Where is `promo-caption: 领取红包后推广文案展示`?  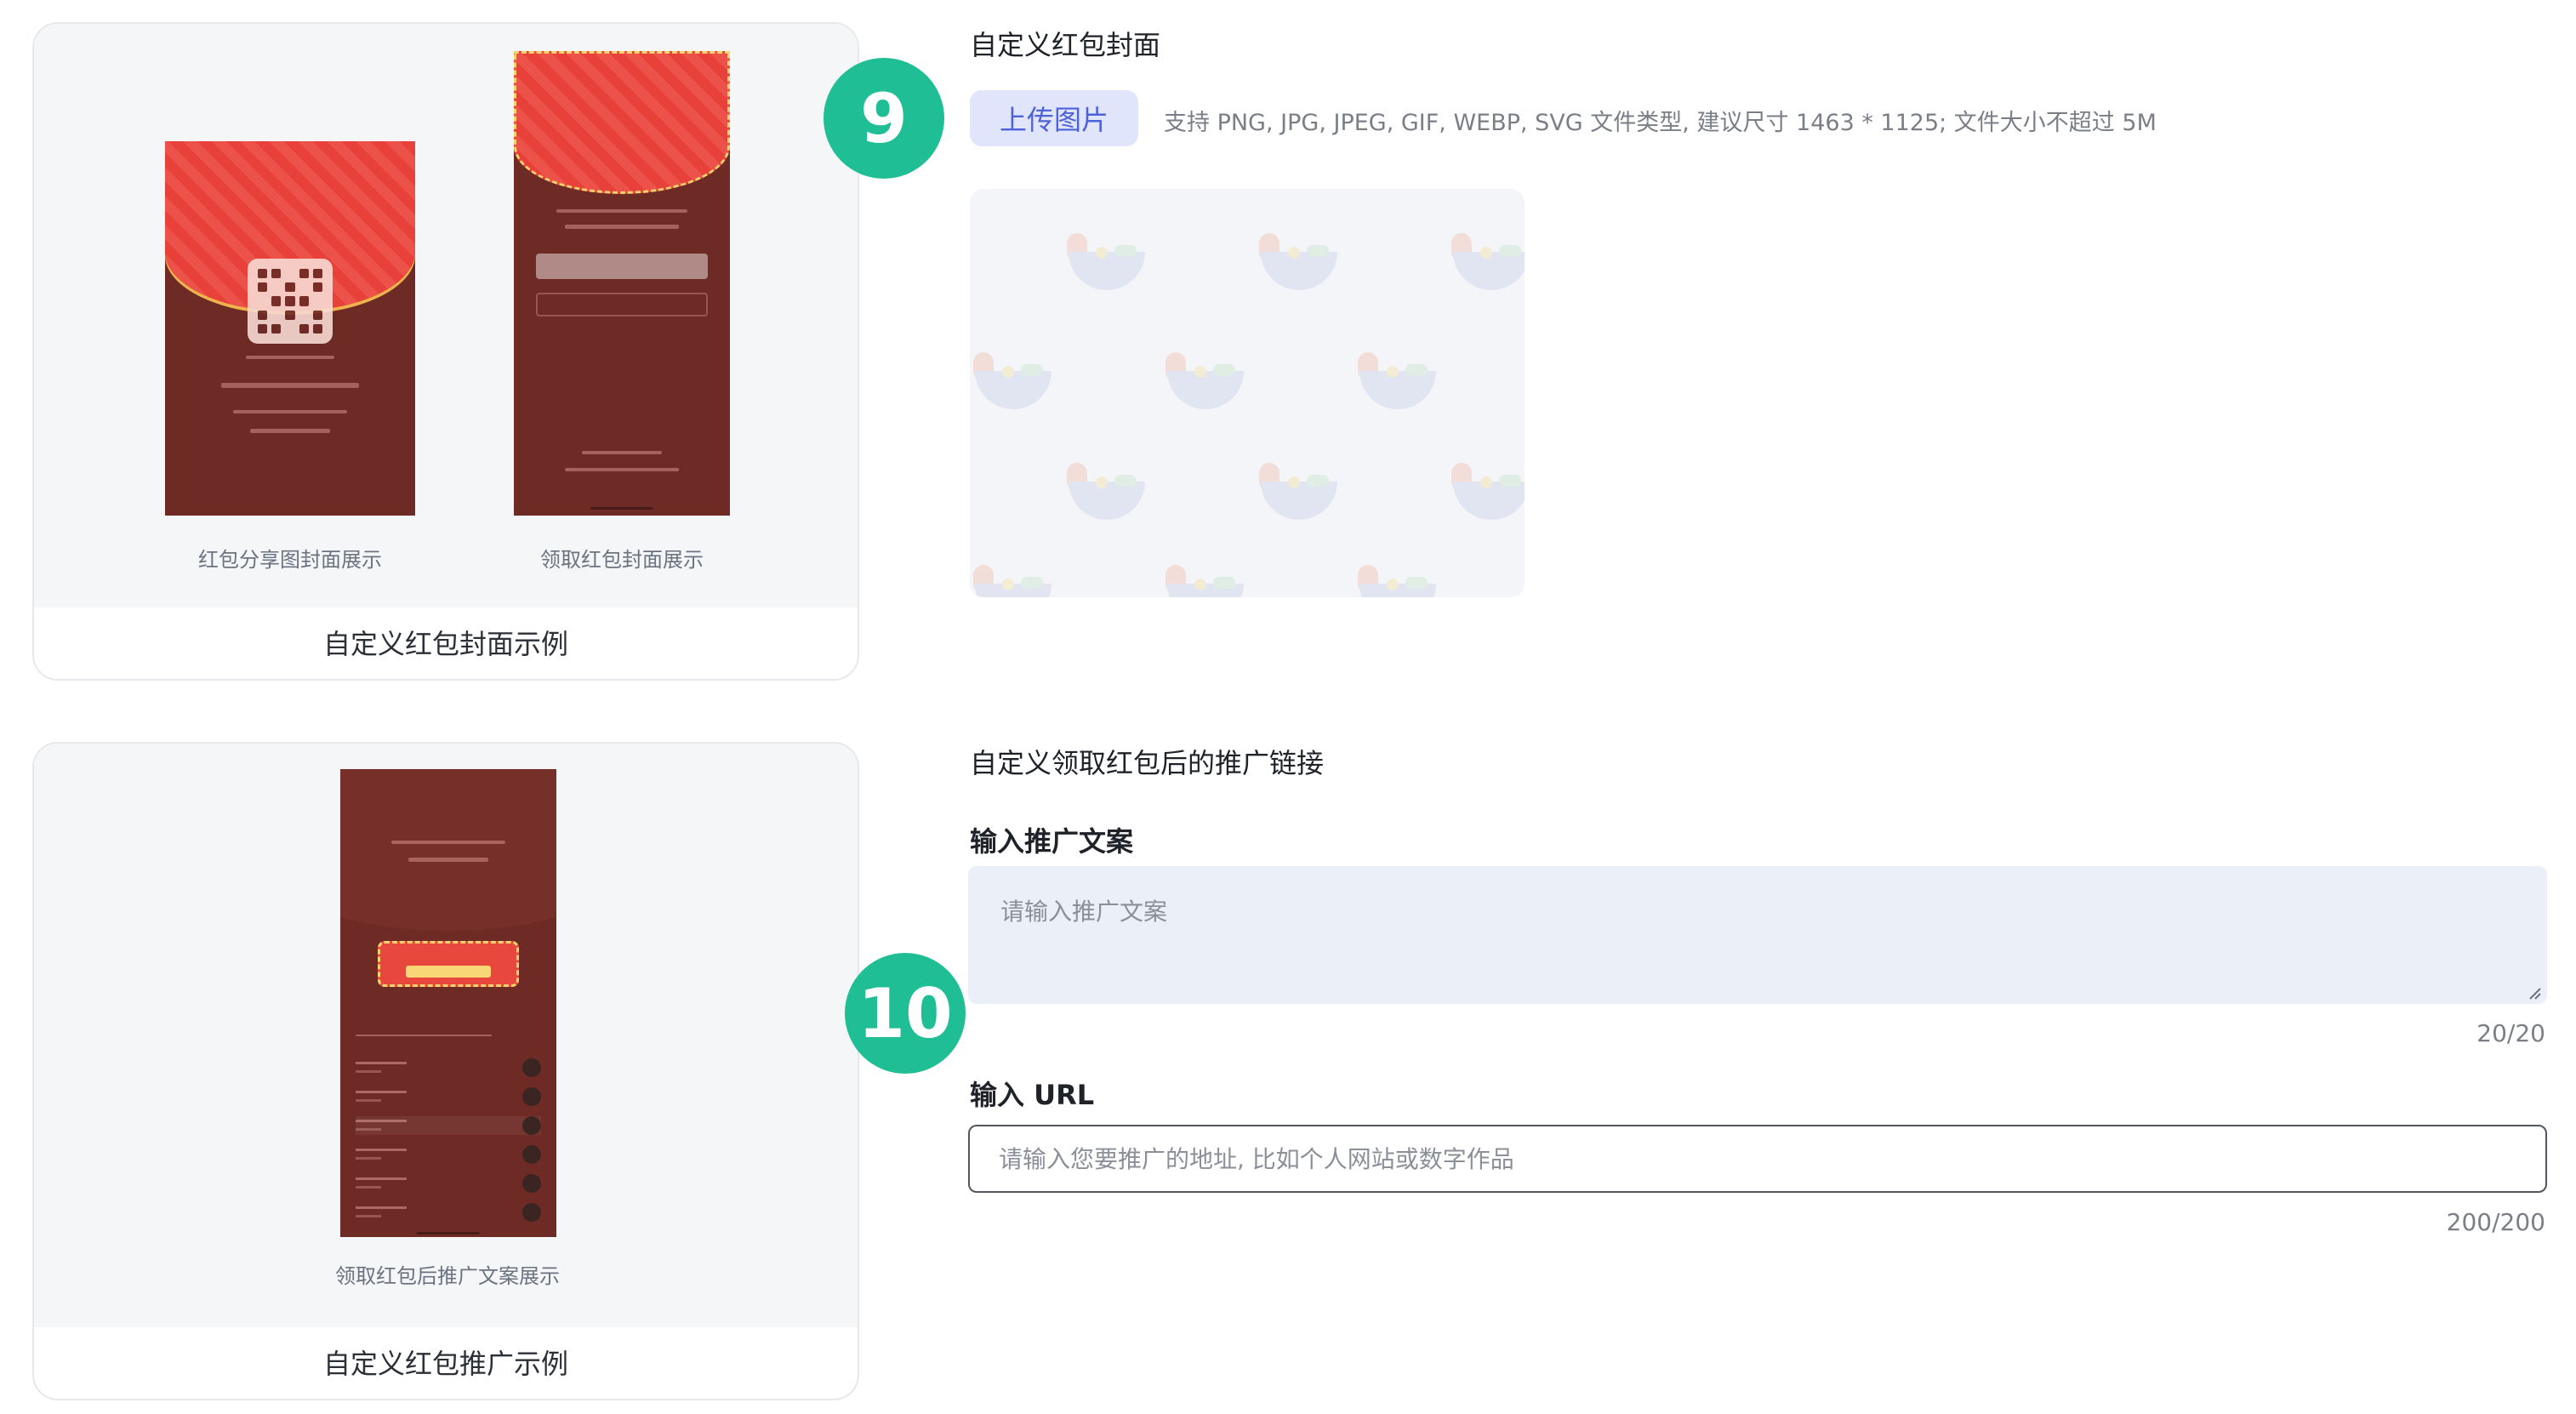 promo-caption: 领取红包后推广文案展示 is located at coordinates (448, 1276).